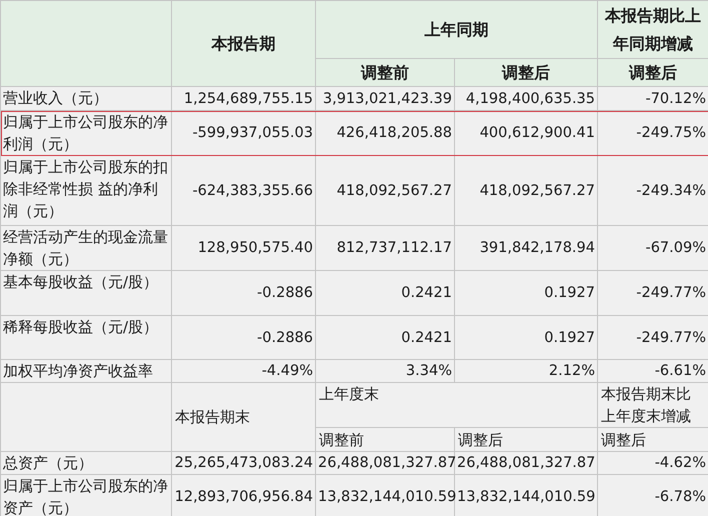 The width and height of the screenshot is (708, 516). Describe the element at coordinates (385, 98) in the screenshot. I see `table-cell: 3,913,021,423.39` at that location.